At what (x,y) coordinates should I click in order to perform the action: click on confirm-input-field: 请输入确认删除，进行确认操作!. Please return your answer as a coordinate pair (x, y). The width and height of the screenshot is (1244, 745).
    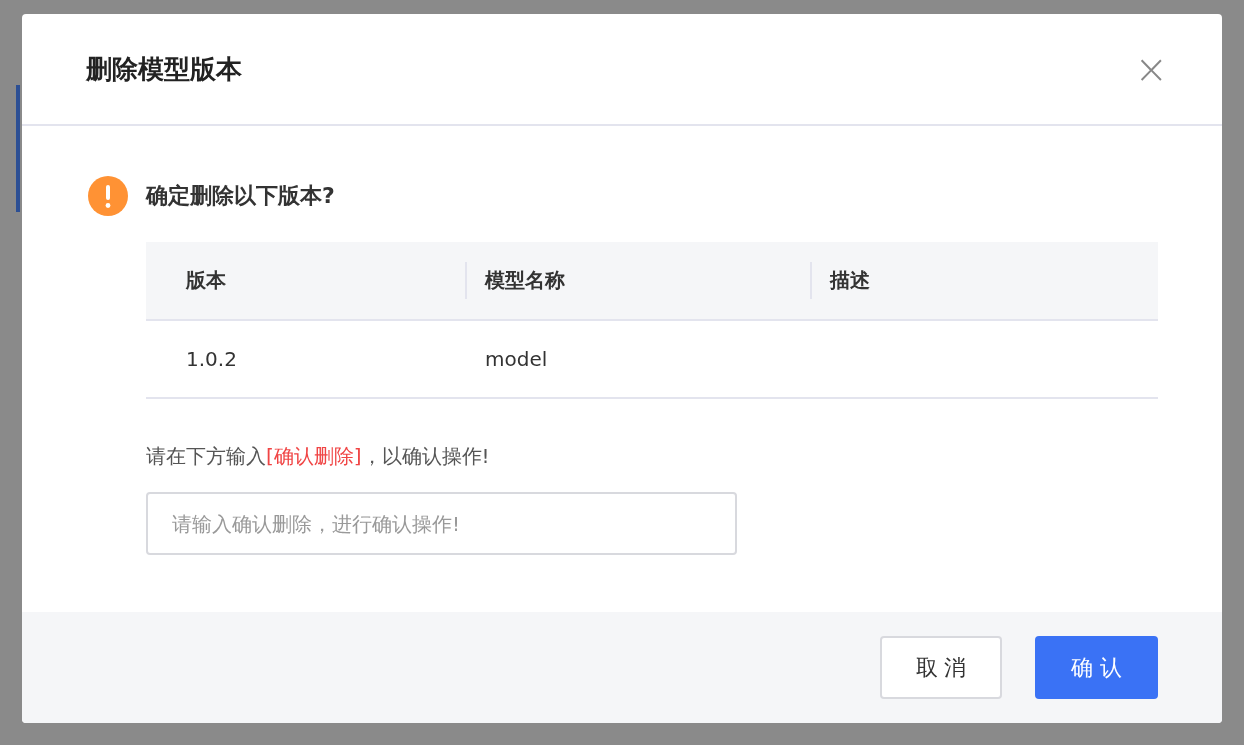
    Looking at the image, I should click on (441, 523).